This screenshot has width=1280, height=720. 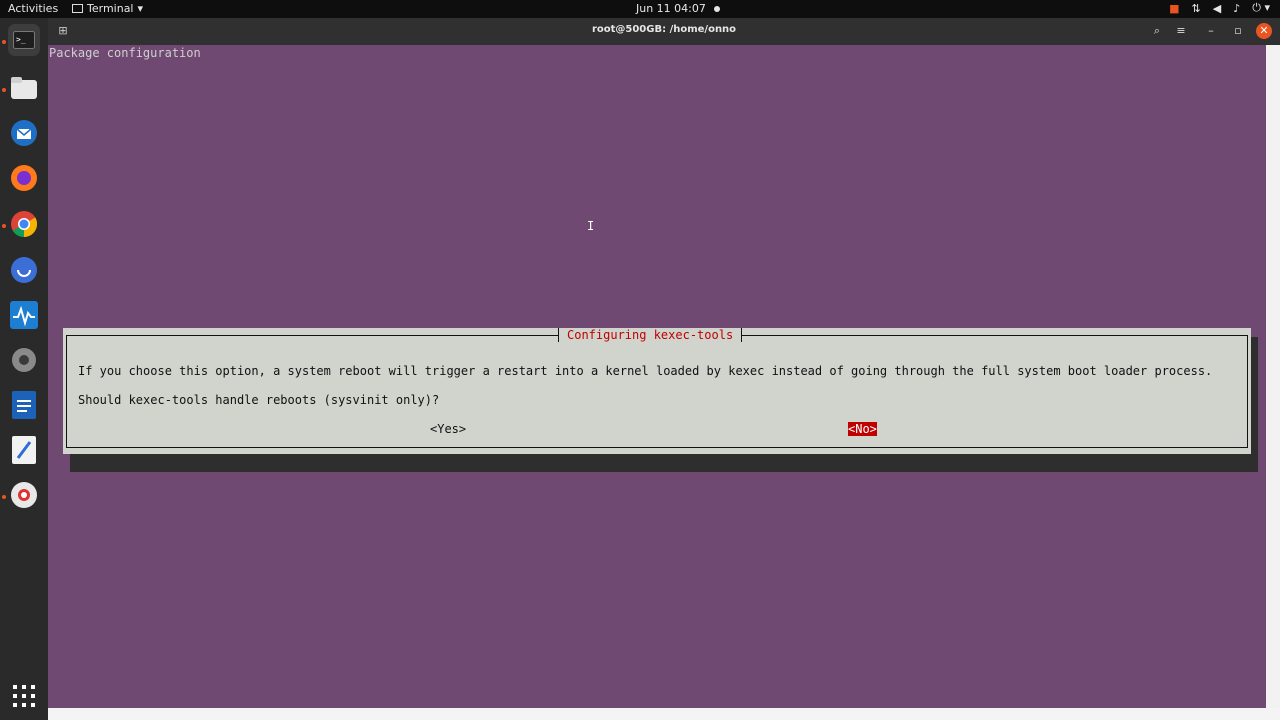 What do you see at coordinates (1157, 31) in the screenshot?
I see `search-icon: ⌕` at bounding box center [1157, 31].